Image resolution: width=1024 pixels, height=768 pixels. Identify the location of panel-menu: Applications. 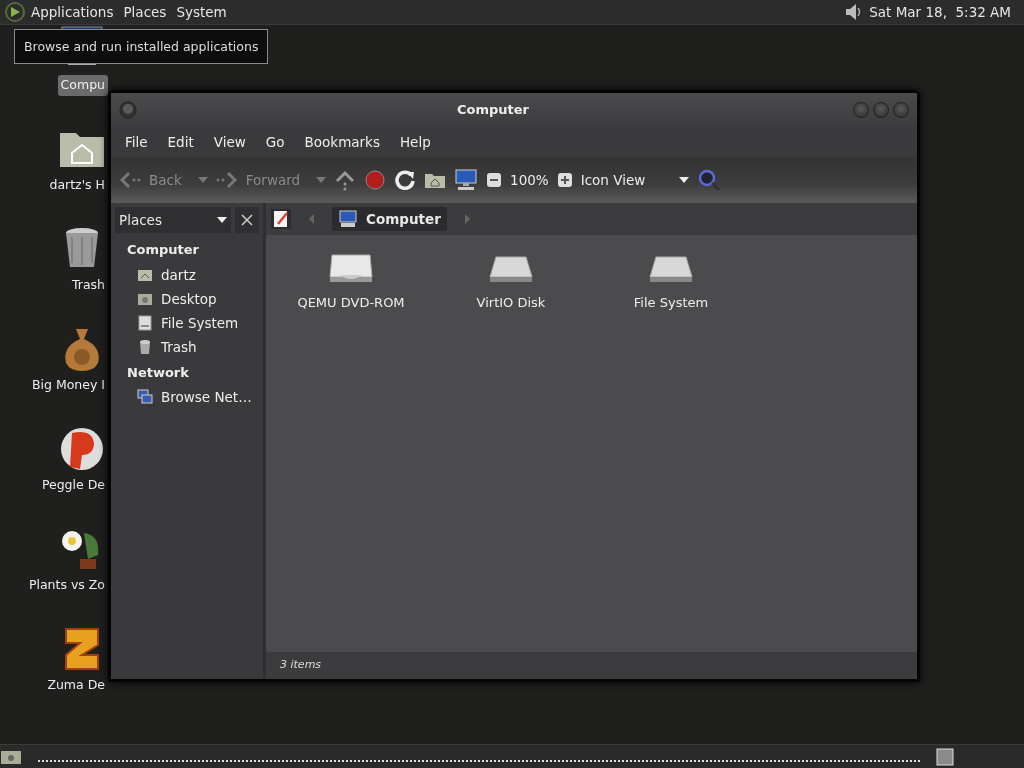
(72, 12).